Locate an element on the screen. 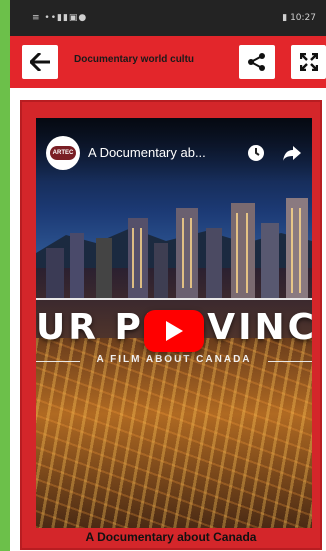 The height and width of the screenshot is (551, 326). video-thumbnail-skyline is located at coordinates (177, 248).